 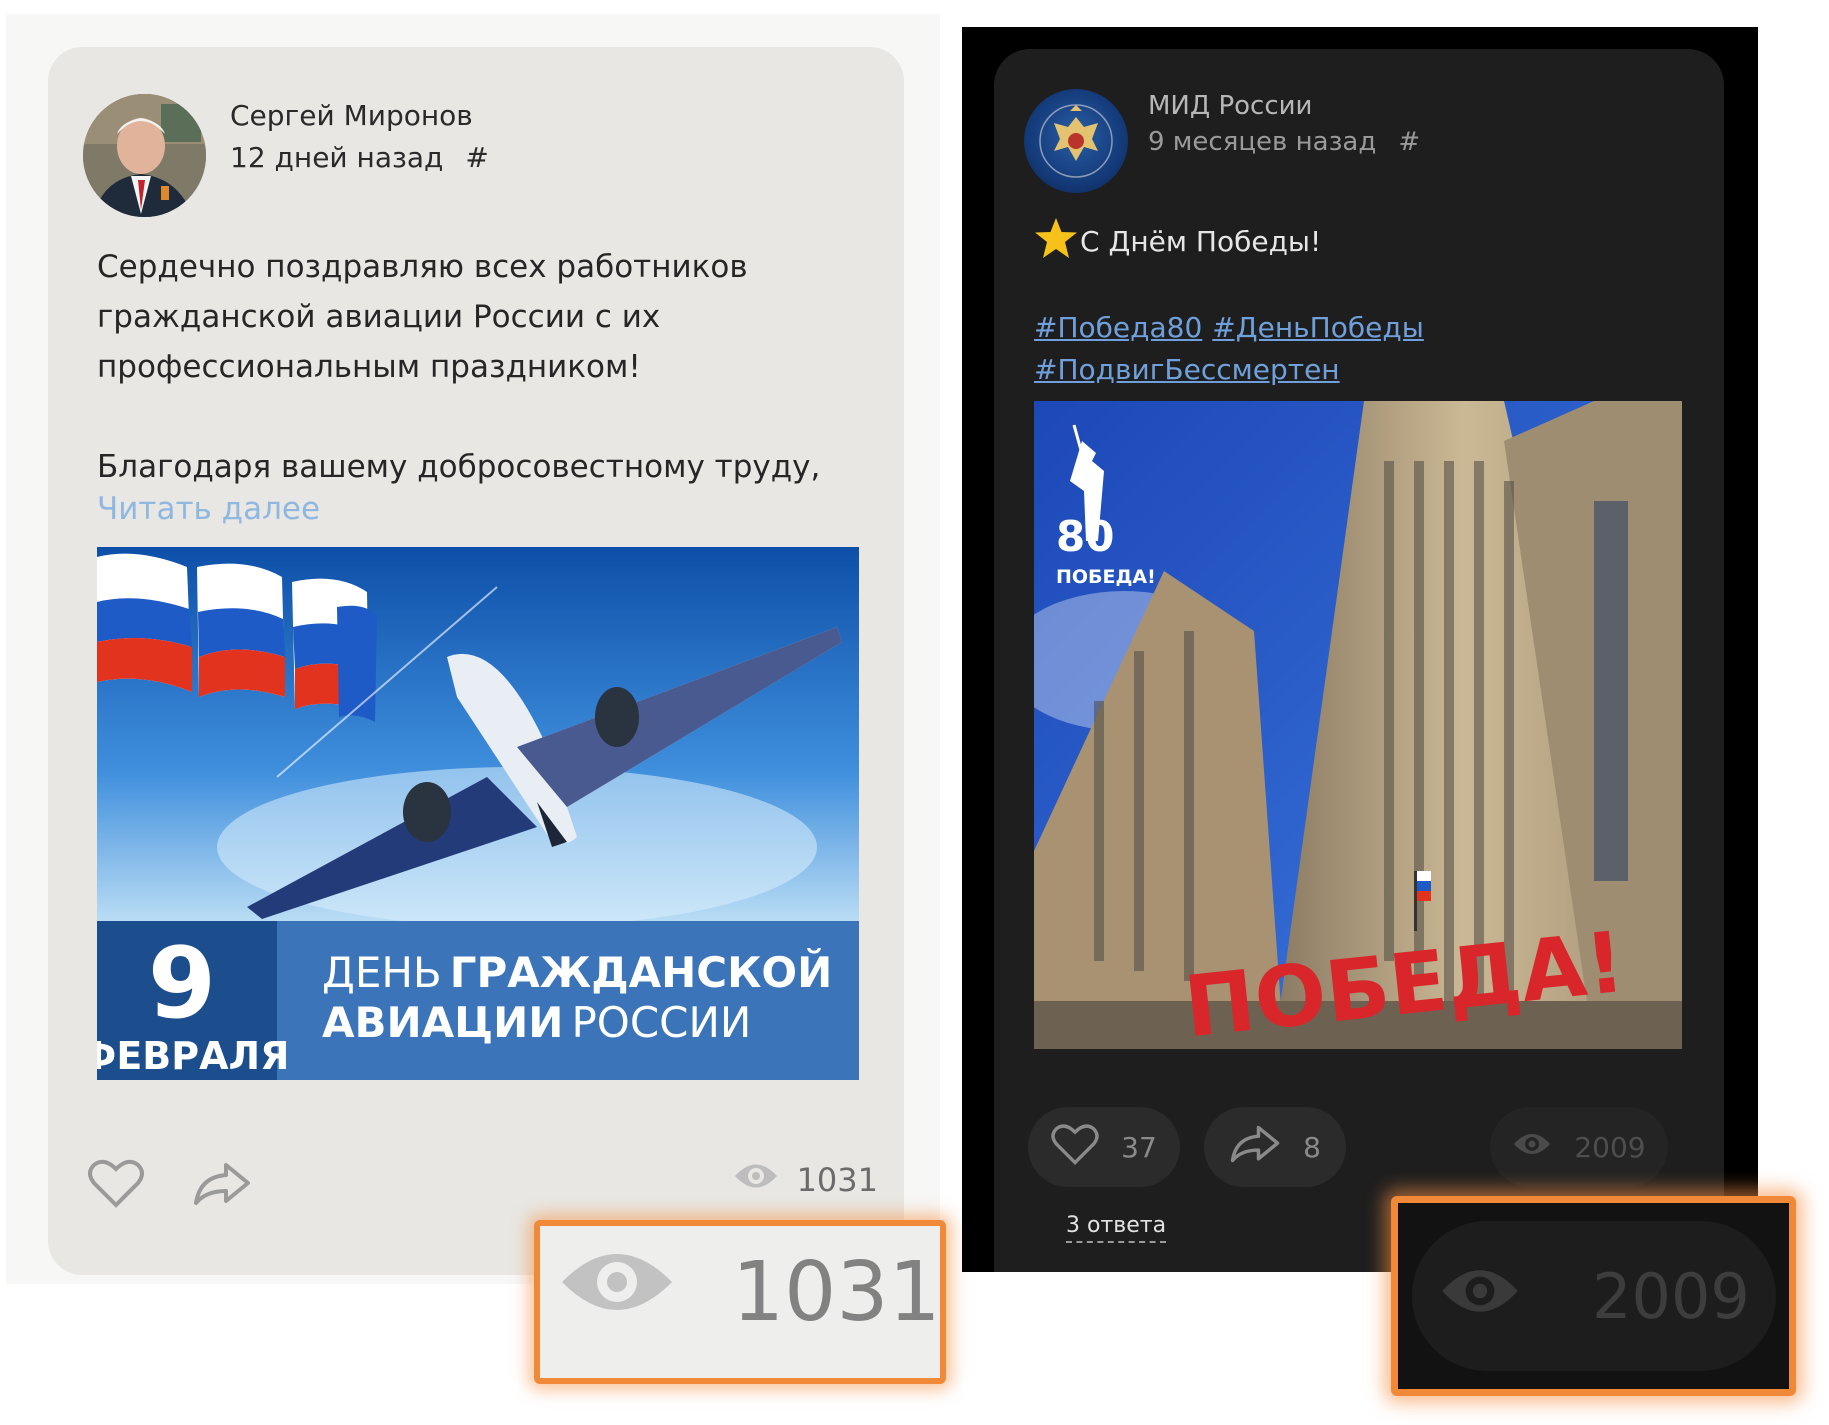 I want to click on hashtag-link: #ДеньПобеды, so click(x=1318, y=327).